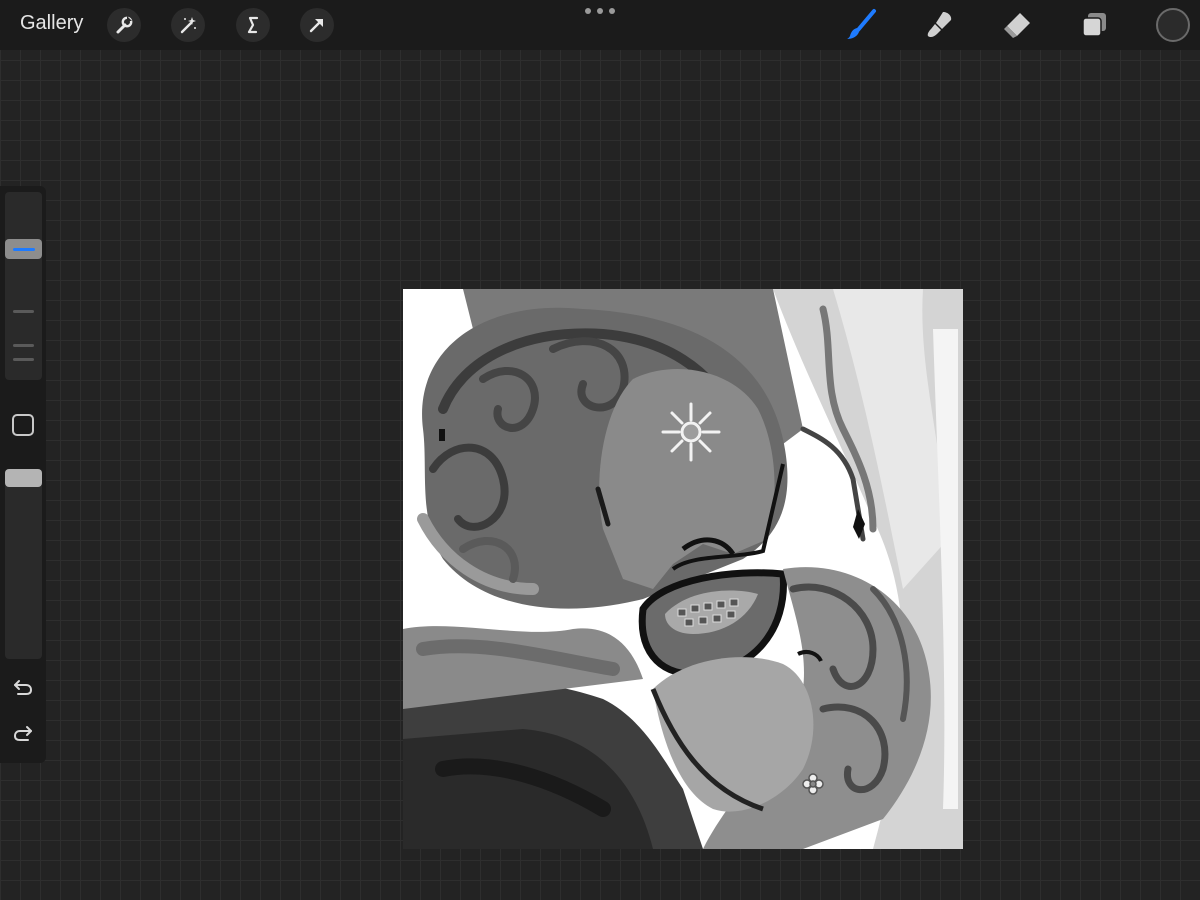 The height and width of the screenshot is (900, 1200). I want to click on size-indicator, so click(23, 249).